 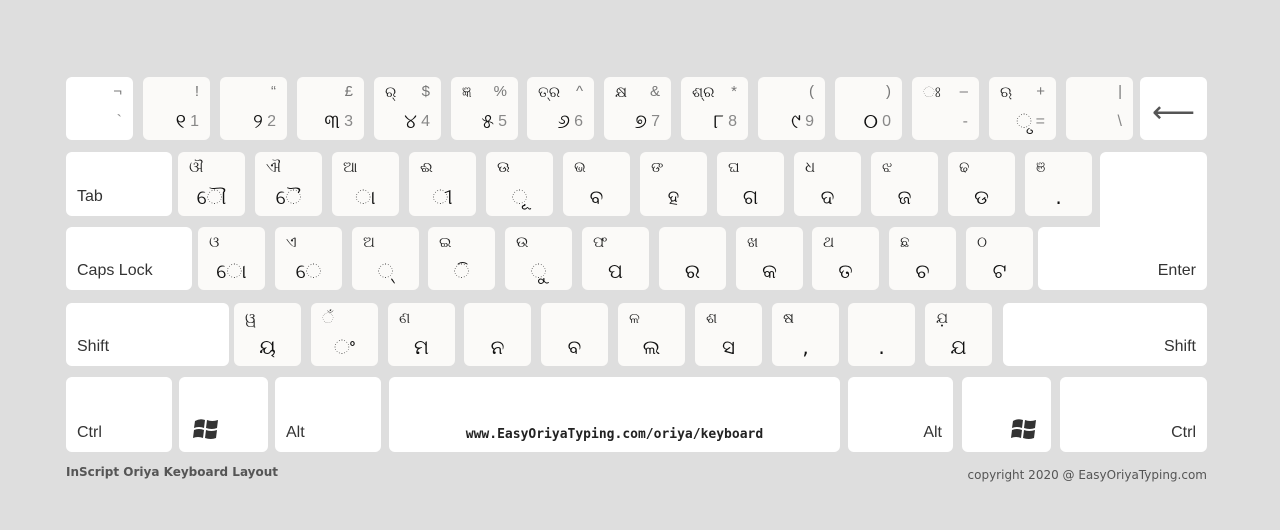 What do you see at coordinates (827, 197) in the screenshot?
I see `main-char: ଦ` at bounding box center [827, 197].